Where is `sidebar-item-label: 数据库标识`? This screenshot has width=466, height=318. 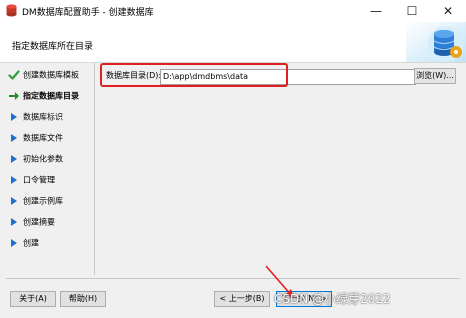
sidebar-item-label: 数据库标识 is located at coordinates (43, 117).